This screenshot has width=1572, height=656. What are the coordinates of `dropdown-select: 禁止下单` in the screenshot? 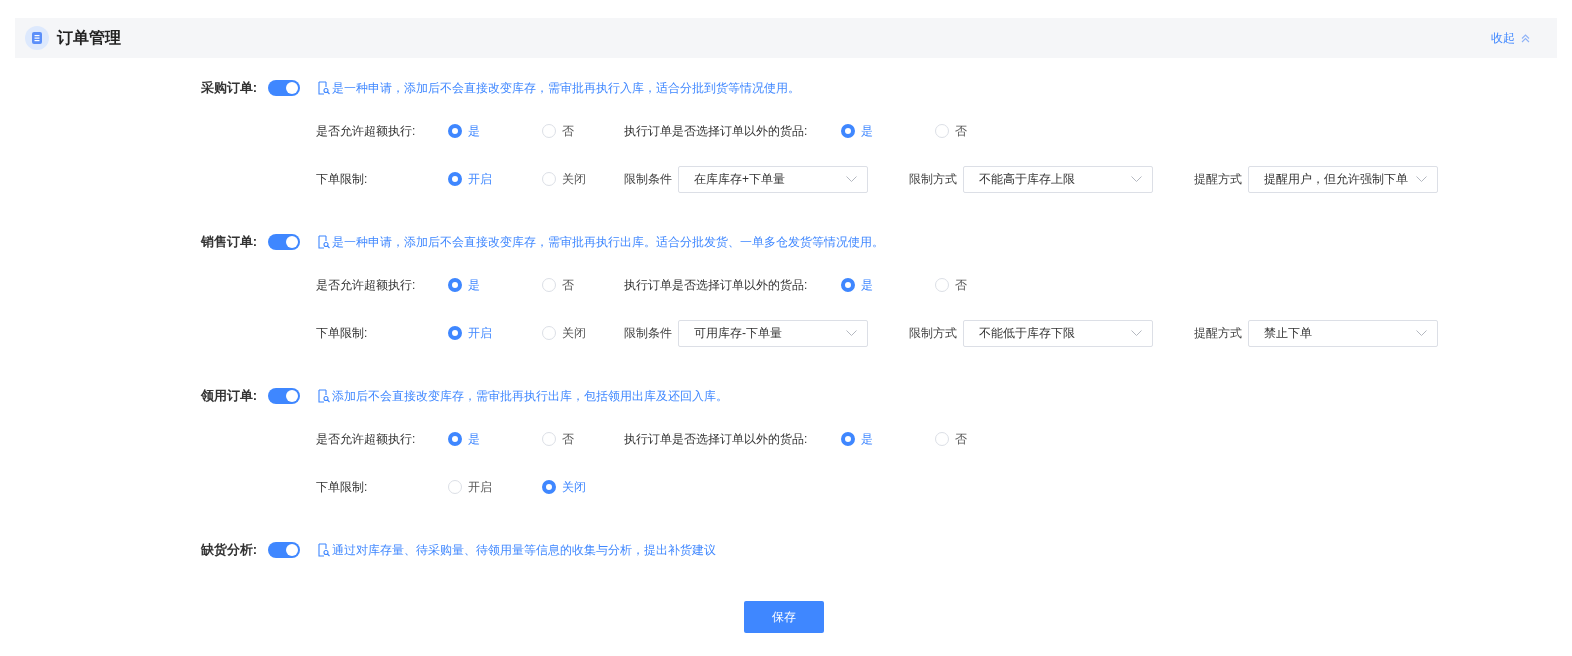 It's located at (1343, 333).